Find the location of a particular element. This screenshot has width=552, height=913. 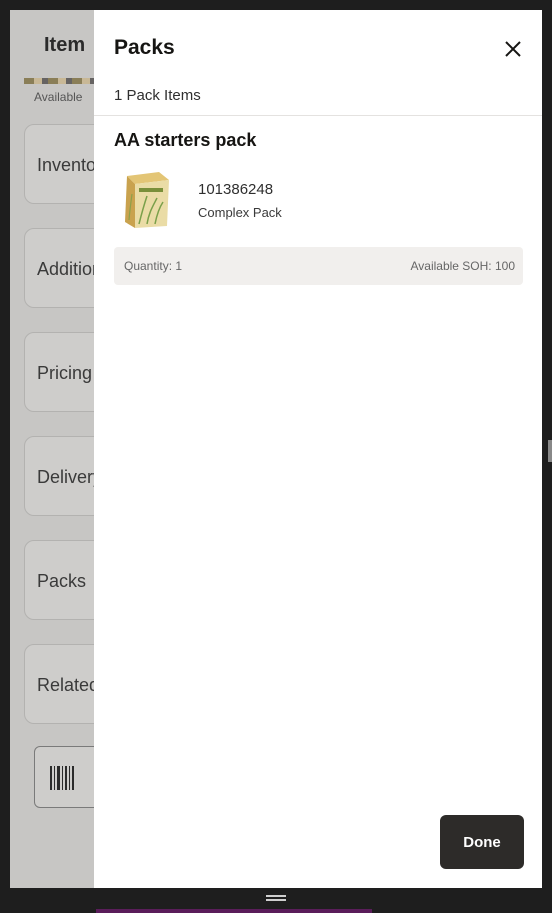

background-card-label: Packs is located at coordinates (62, 581).